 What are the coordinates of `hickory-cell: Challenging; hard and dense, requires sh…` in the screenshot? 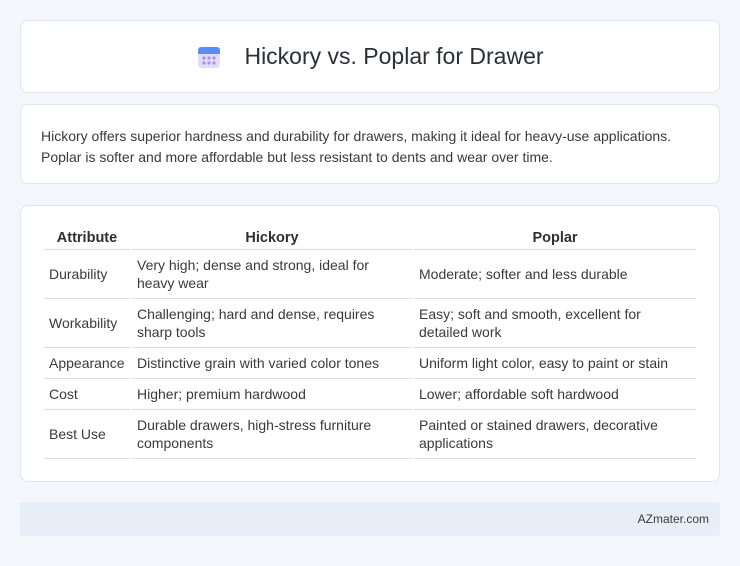 It's located at (272, 323).